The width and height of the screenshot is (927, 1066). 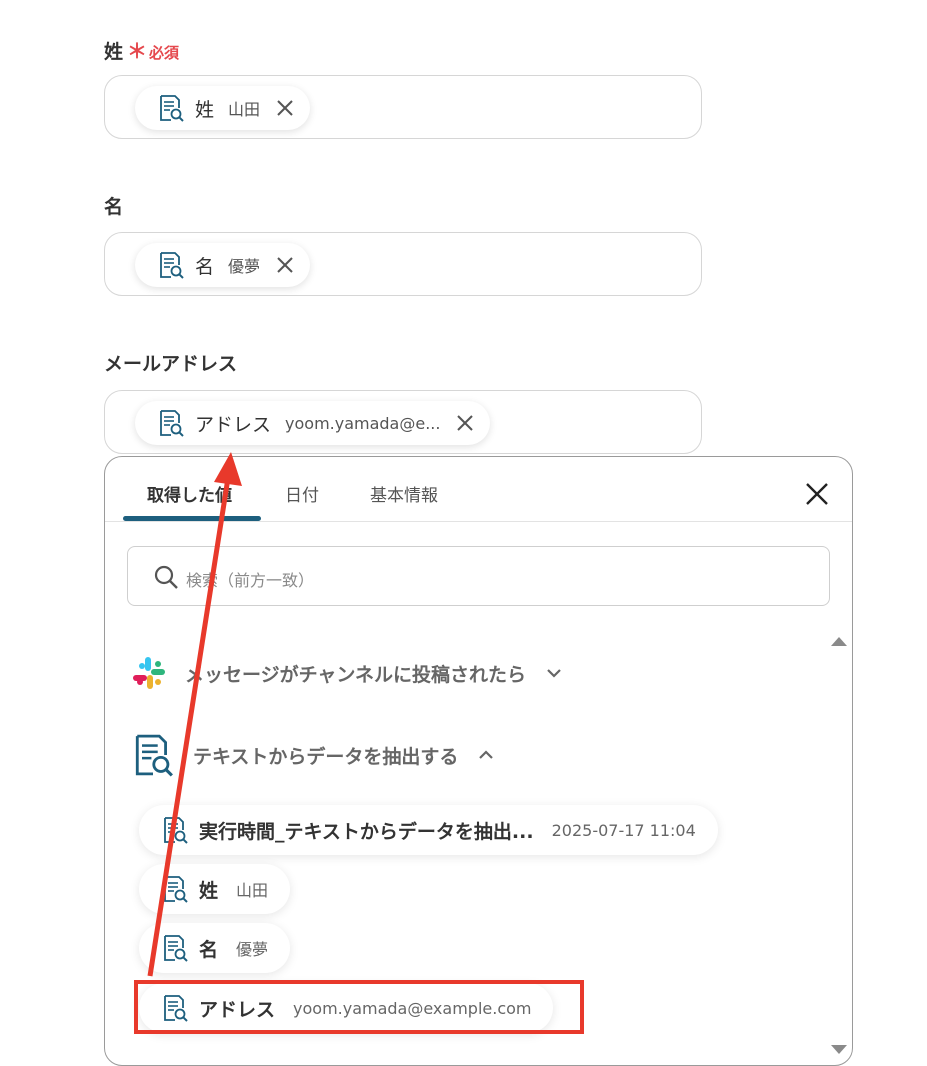 I want to click on slack-icon, so click(x=149, y=673).